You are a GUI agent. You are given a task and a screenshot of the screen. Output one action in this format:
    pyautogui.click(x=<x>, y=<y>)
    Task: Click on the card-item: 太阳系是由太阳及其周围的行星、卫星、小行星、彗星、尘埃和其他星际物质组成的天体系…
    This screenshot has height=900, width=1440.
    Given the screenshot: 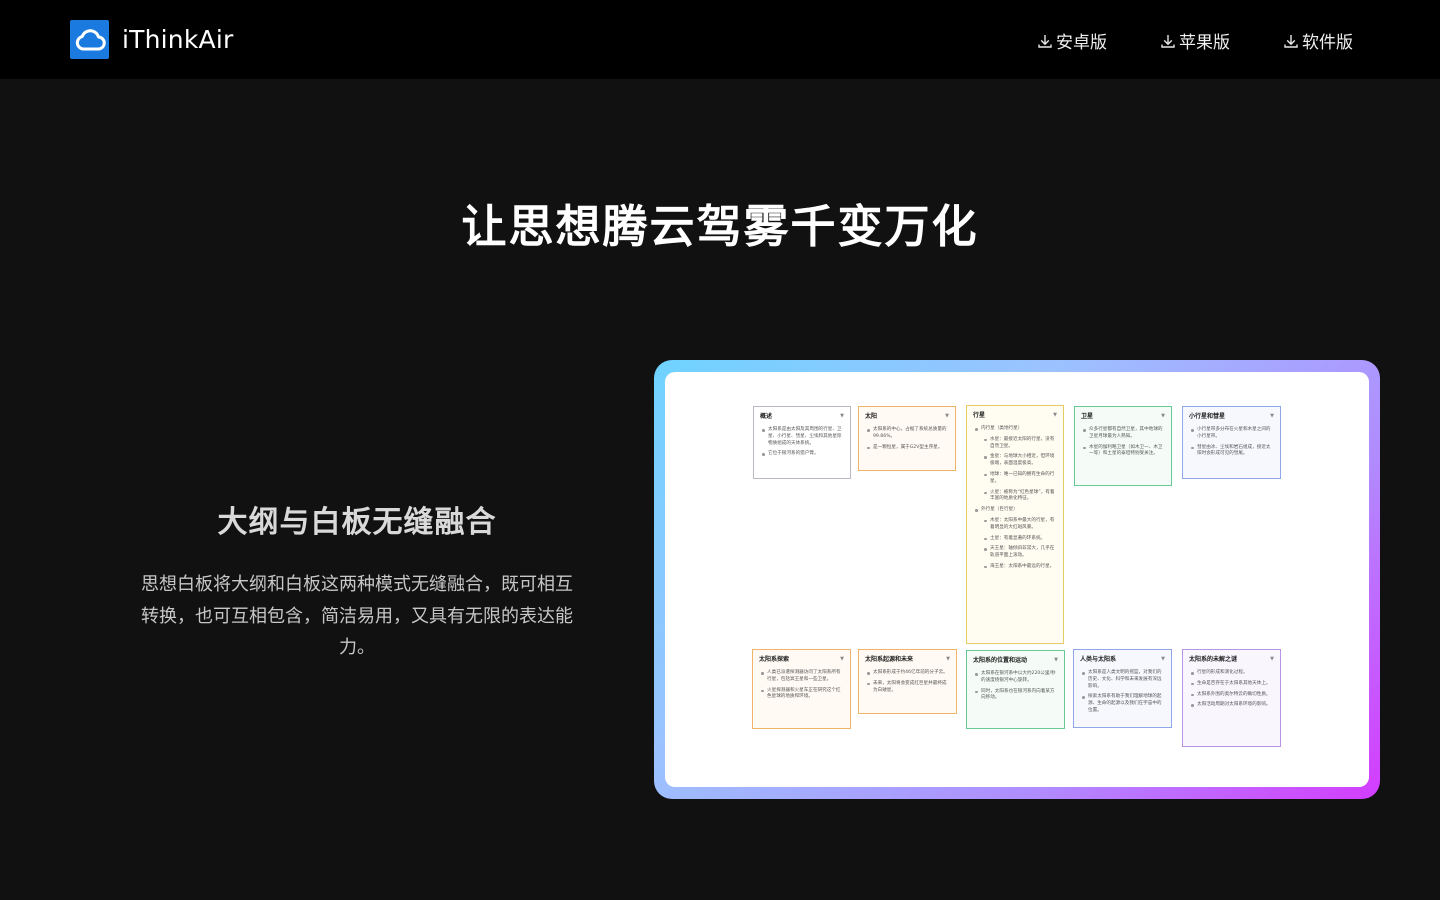 What is the action you would take?
    pyautogui.click(x=803, y=437)
    